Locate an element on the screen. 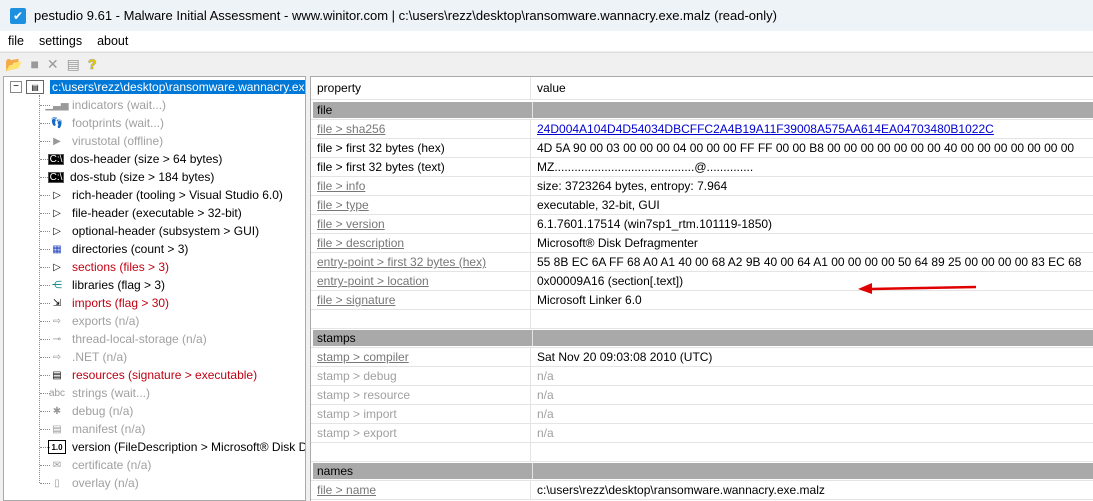 The height and width of the screenshot is (501, 1093). tree-item-label: certificate (n/a) is located at coordinates (112, 465).